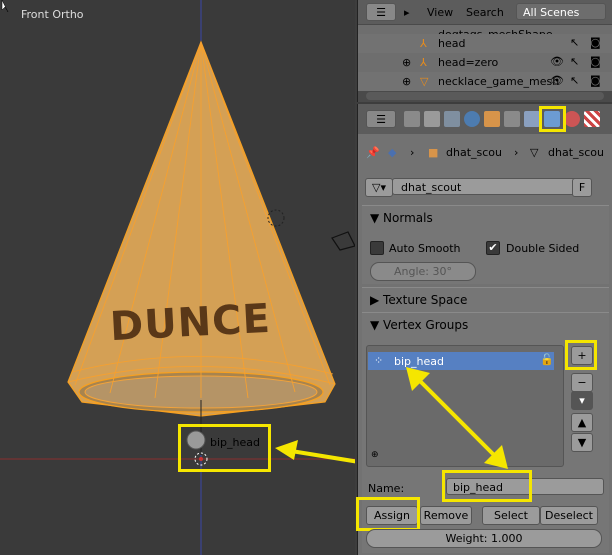 The width and height of the screenshot is (612, 555). What do you see at coordinates (582, 400) in the screenshot?
I see `specials-menu-button: ▾` at bounding box center [582, 400].